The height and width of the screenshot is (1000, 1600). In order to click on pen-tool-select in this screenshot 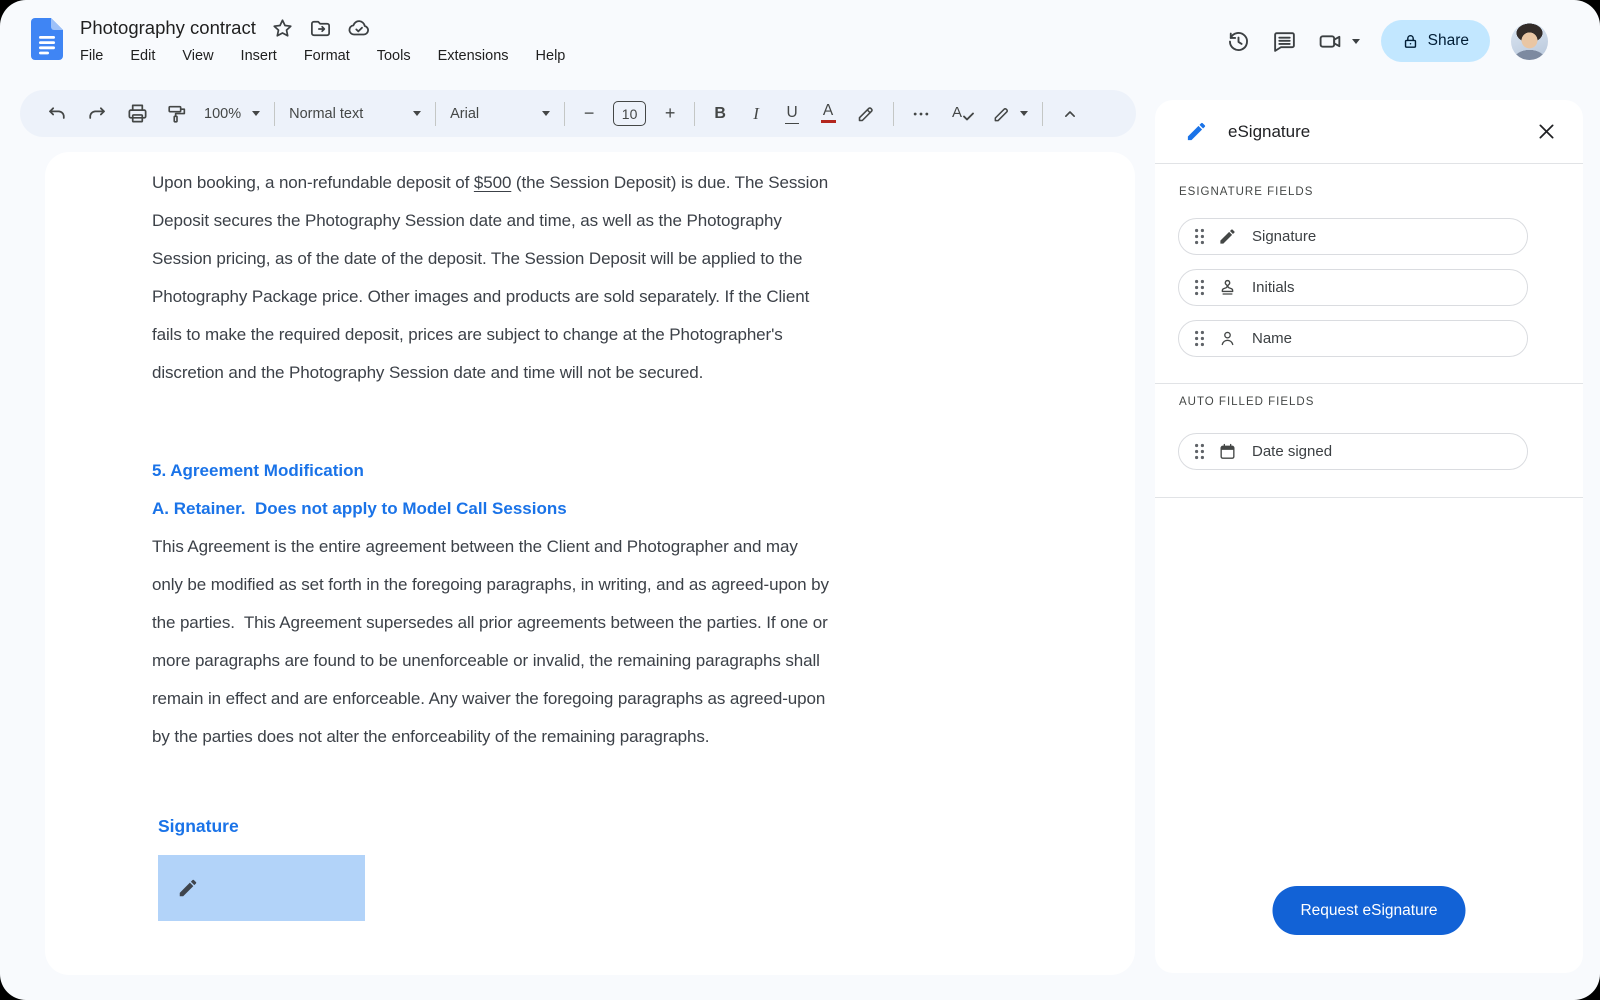, I will do `click(1010, 114)`.